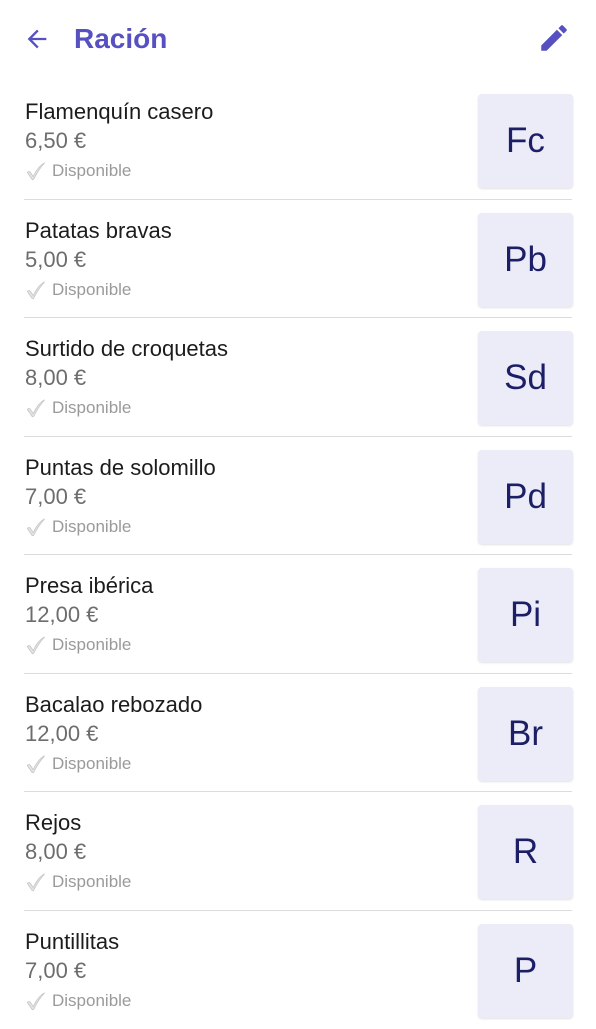 The width and height of the screenshot is (596, 1029). Describe the element at coordinates (525, 260) in the screenshot. I see `item-initials-avatar: Pb` at that location.